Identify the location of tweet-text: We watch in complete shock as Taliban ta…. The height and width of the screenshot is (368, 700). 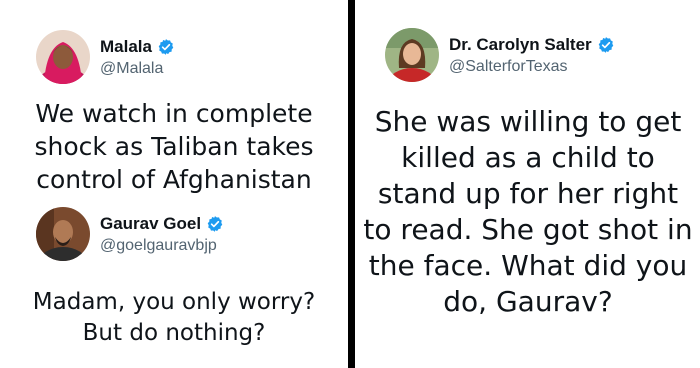
(174, 146).